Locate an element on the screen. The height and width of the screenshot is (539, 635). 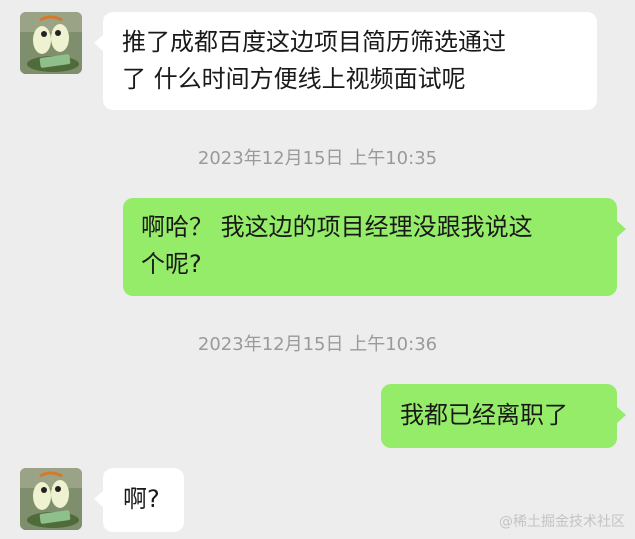
message-bubble-incoming: 啊? is located at coordinates (139, 500).